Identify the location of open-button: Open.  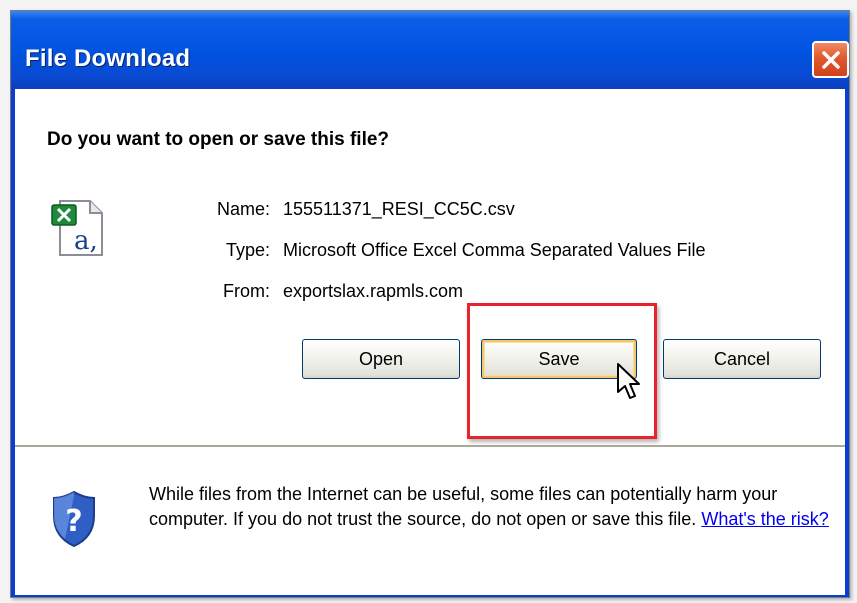
(381, 359).